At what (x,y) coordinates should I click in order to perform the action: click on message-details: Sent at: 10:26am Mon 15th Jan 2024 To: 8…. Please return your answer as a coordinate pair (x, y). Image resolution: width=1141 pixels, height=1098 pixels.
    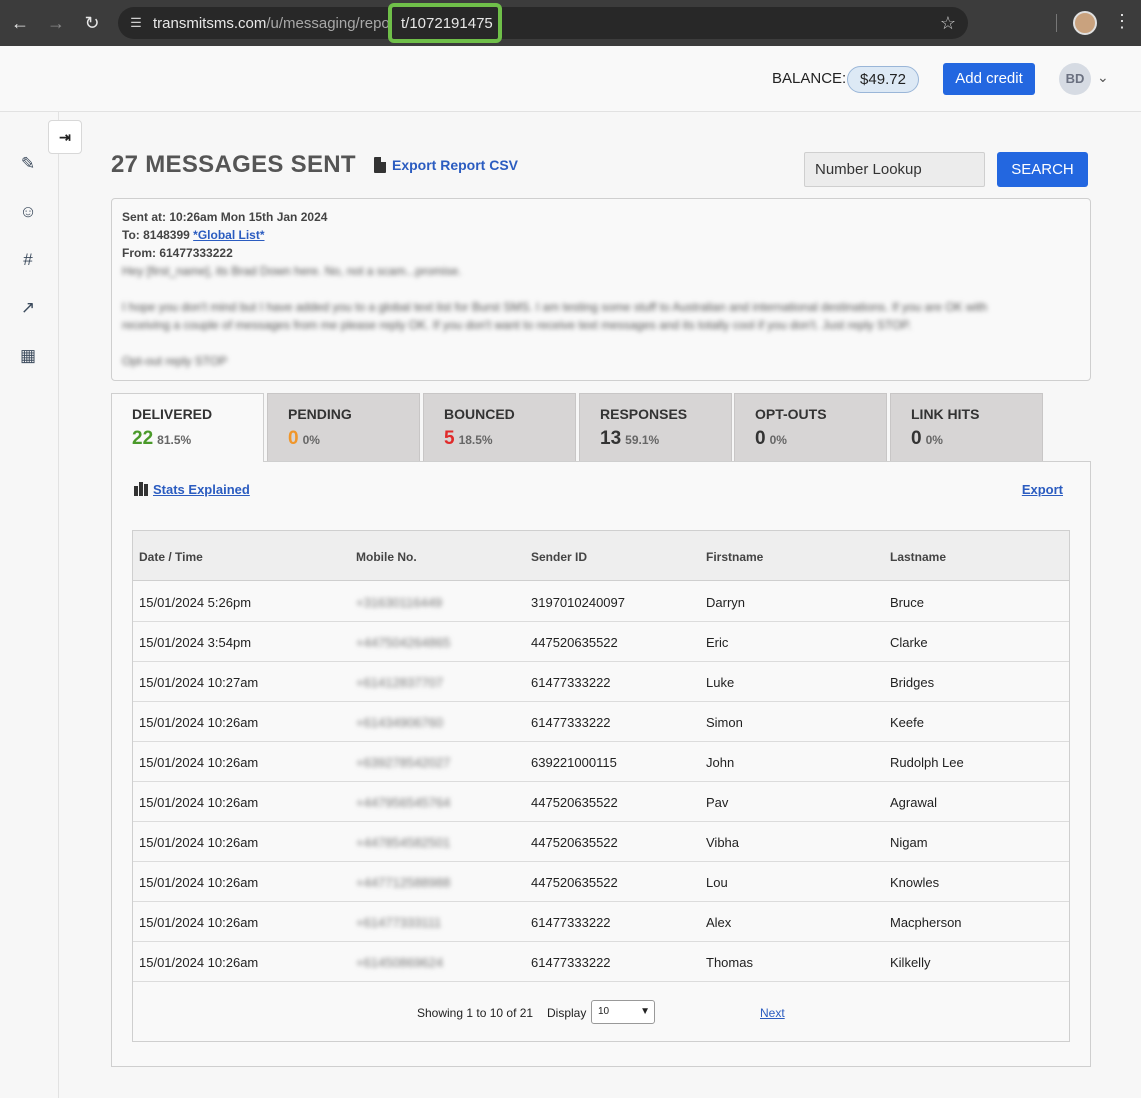
    Looking at the image, I should click on (601, 289).